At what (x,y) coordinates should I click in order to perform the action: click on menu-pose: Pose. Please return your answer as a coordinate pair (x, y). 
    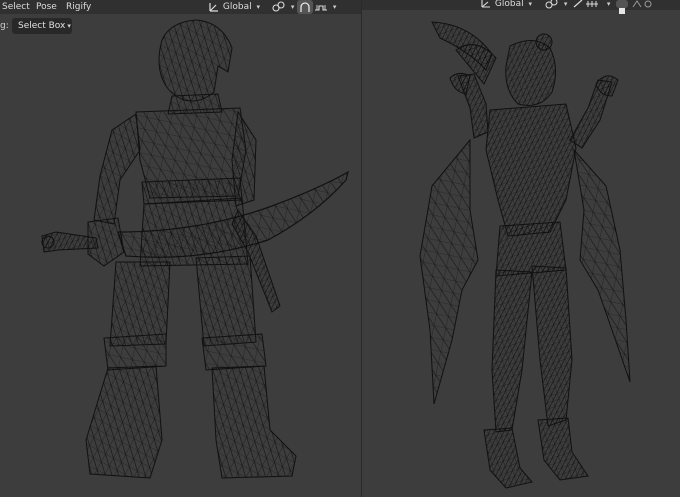
    Looking at the image, I should click on (46, 7).